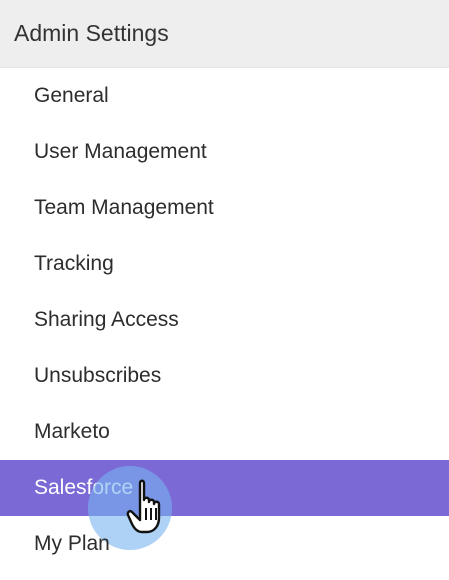 The height and width of the screenshot is (580, 449). I want to click on sidebar-item-label: Marketo, so click(72, 431).